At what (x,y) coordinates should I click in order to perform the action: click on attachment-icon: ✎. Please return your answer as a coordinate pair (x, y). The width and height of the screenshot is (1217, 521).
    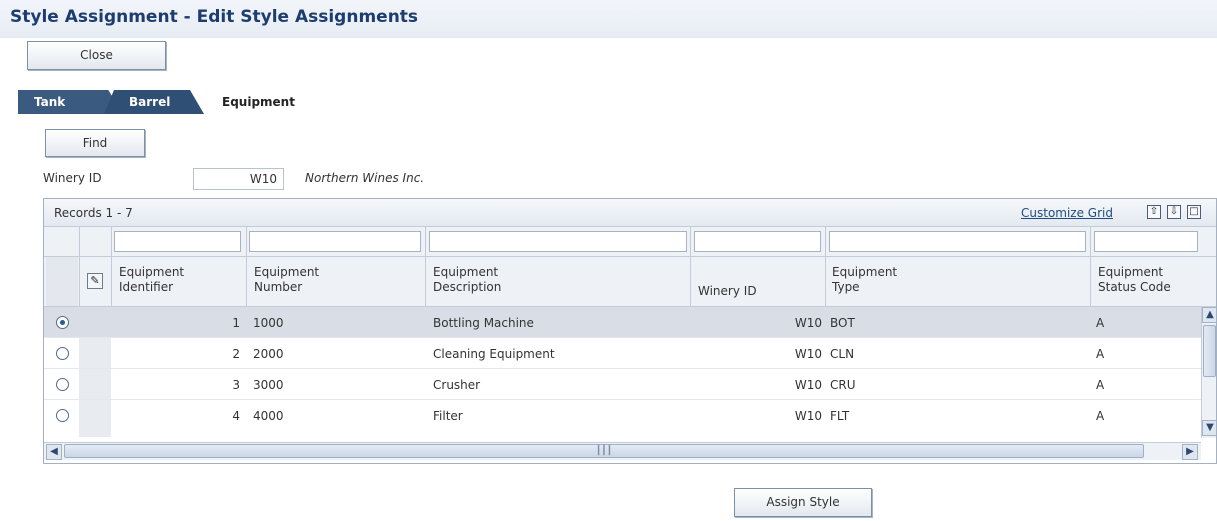
    Looking at the image, I should click on (95, 281).